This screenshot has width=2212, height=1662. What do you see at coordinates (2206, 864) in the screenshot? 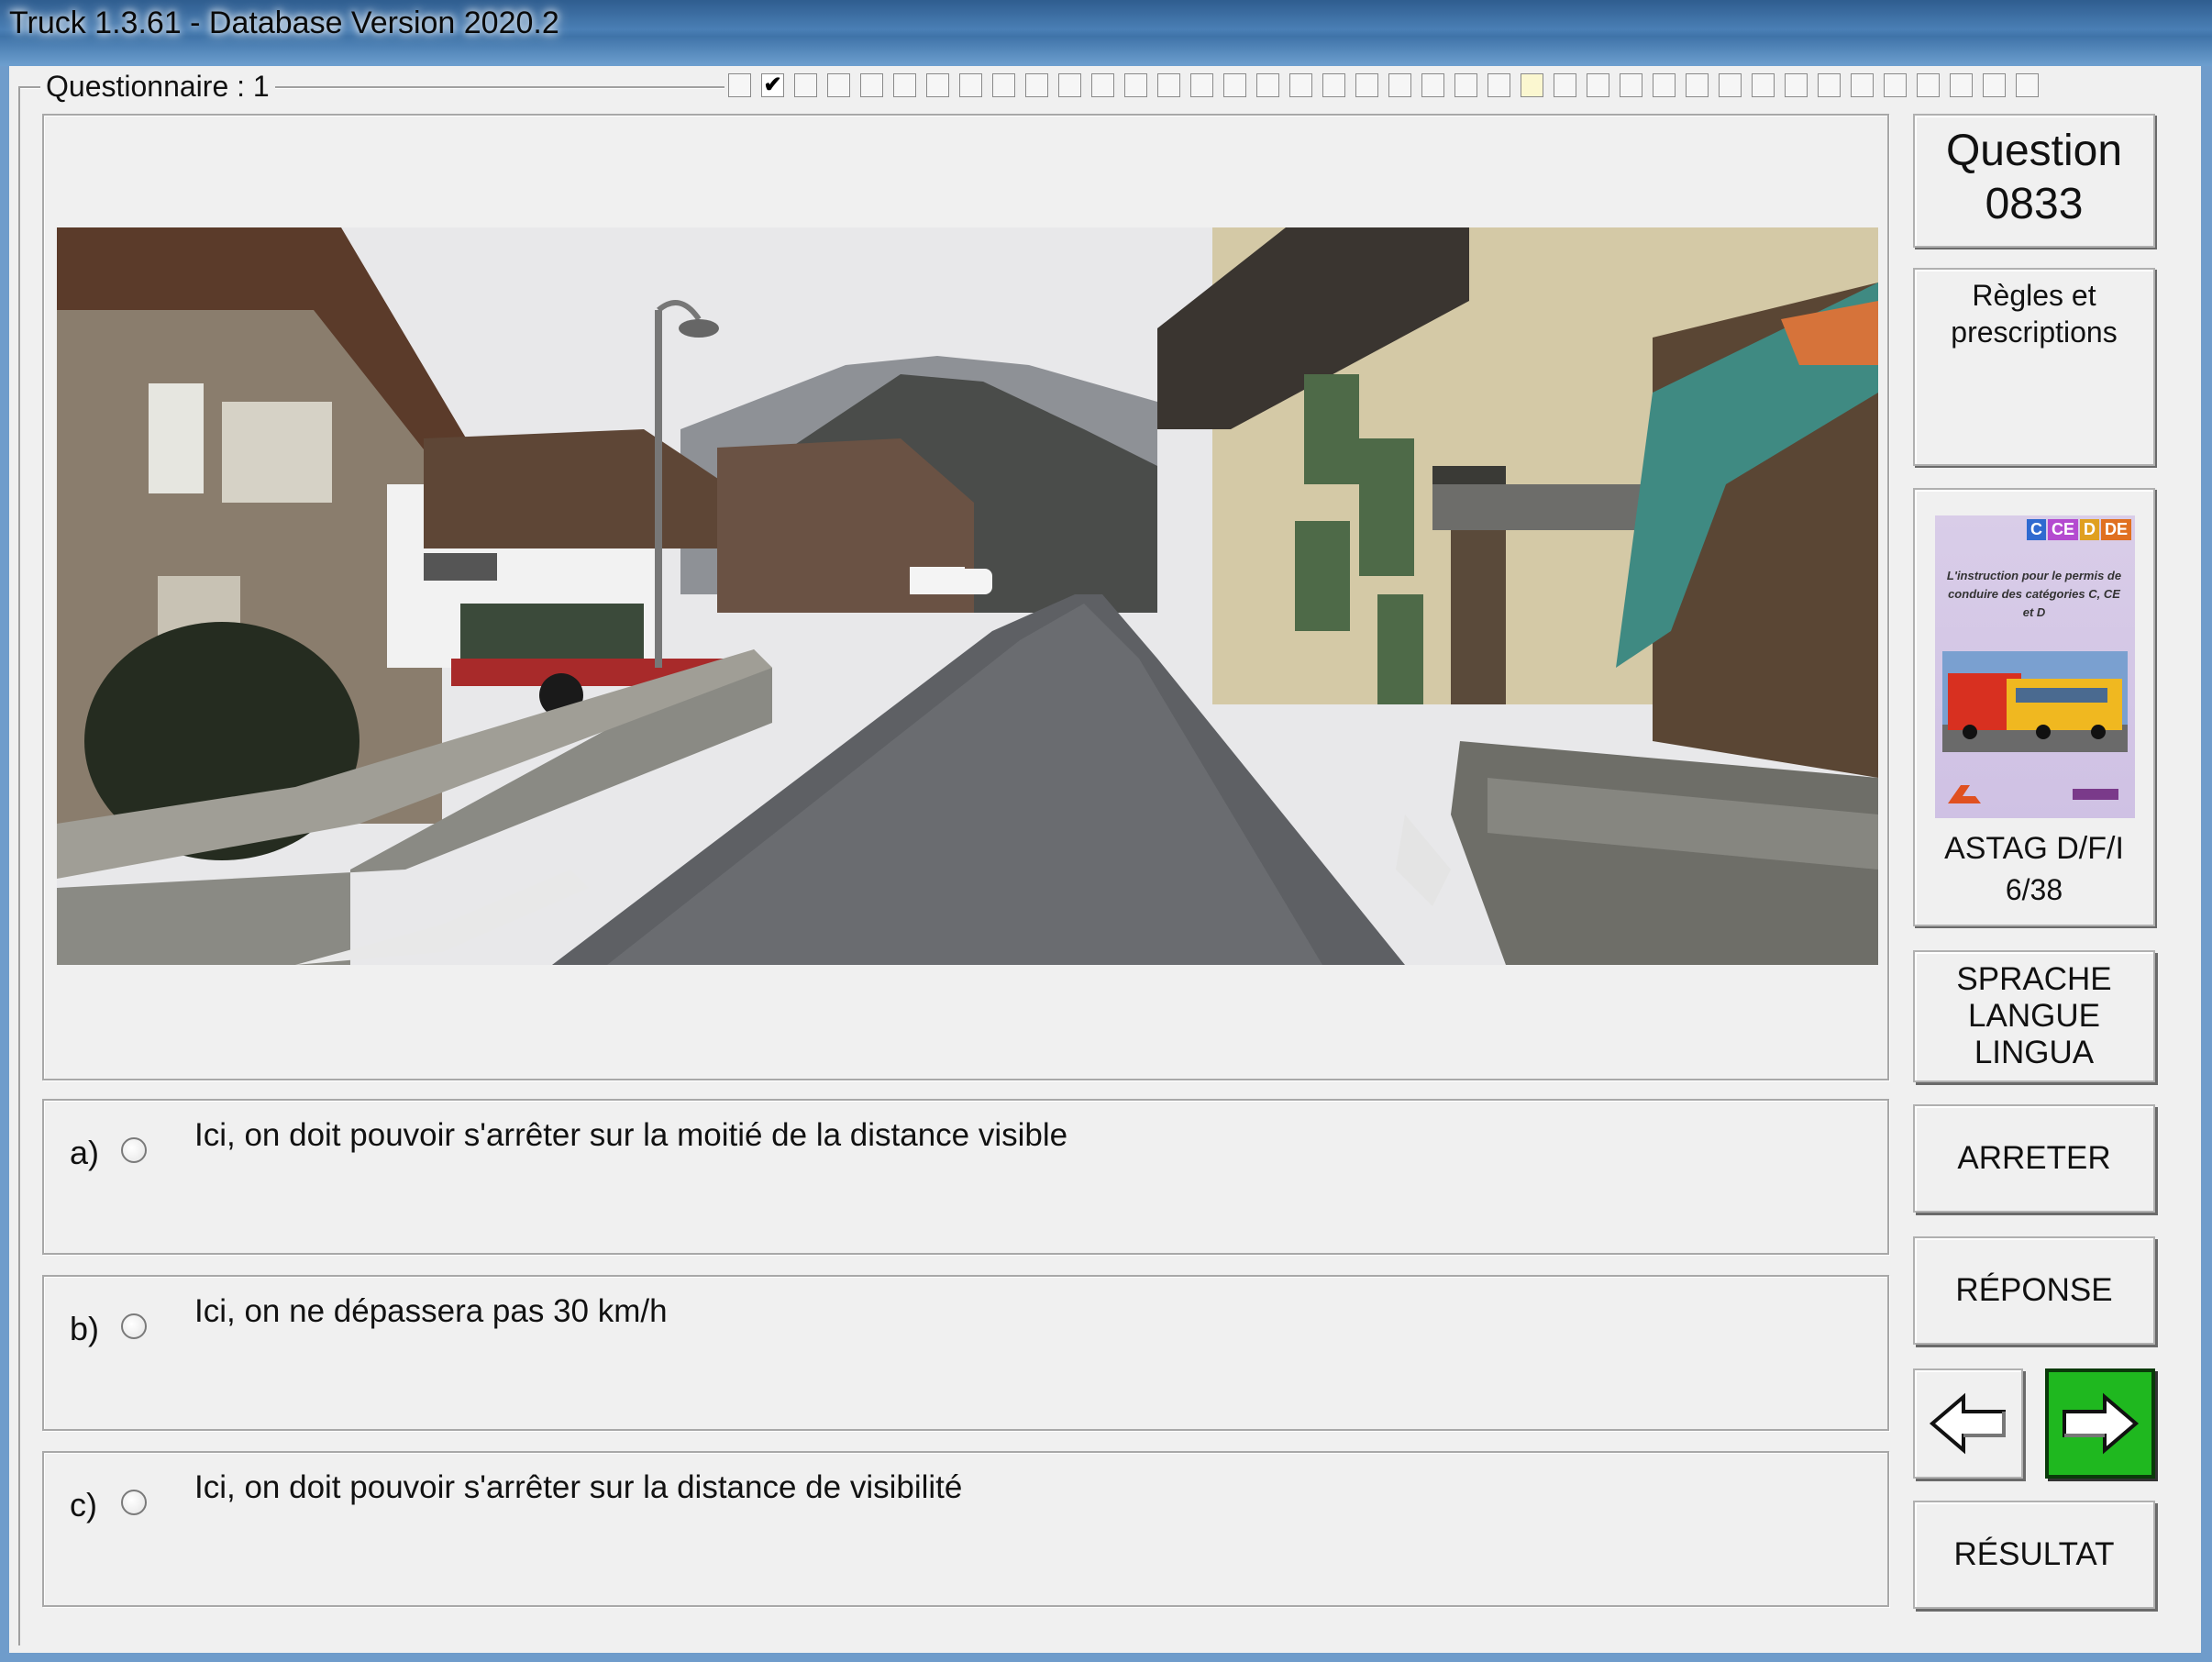
I see `window-frame-right` at bounding box center [2206, 864].